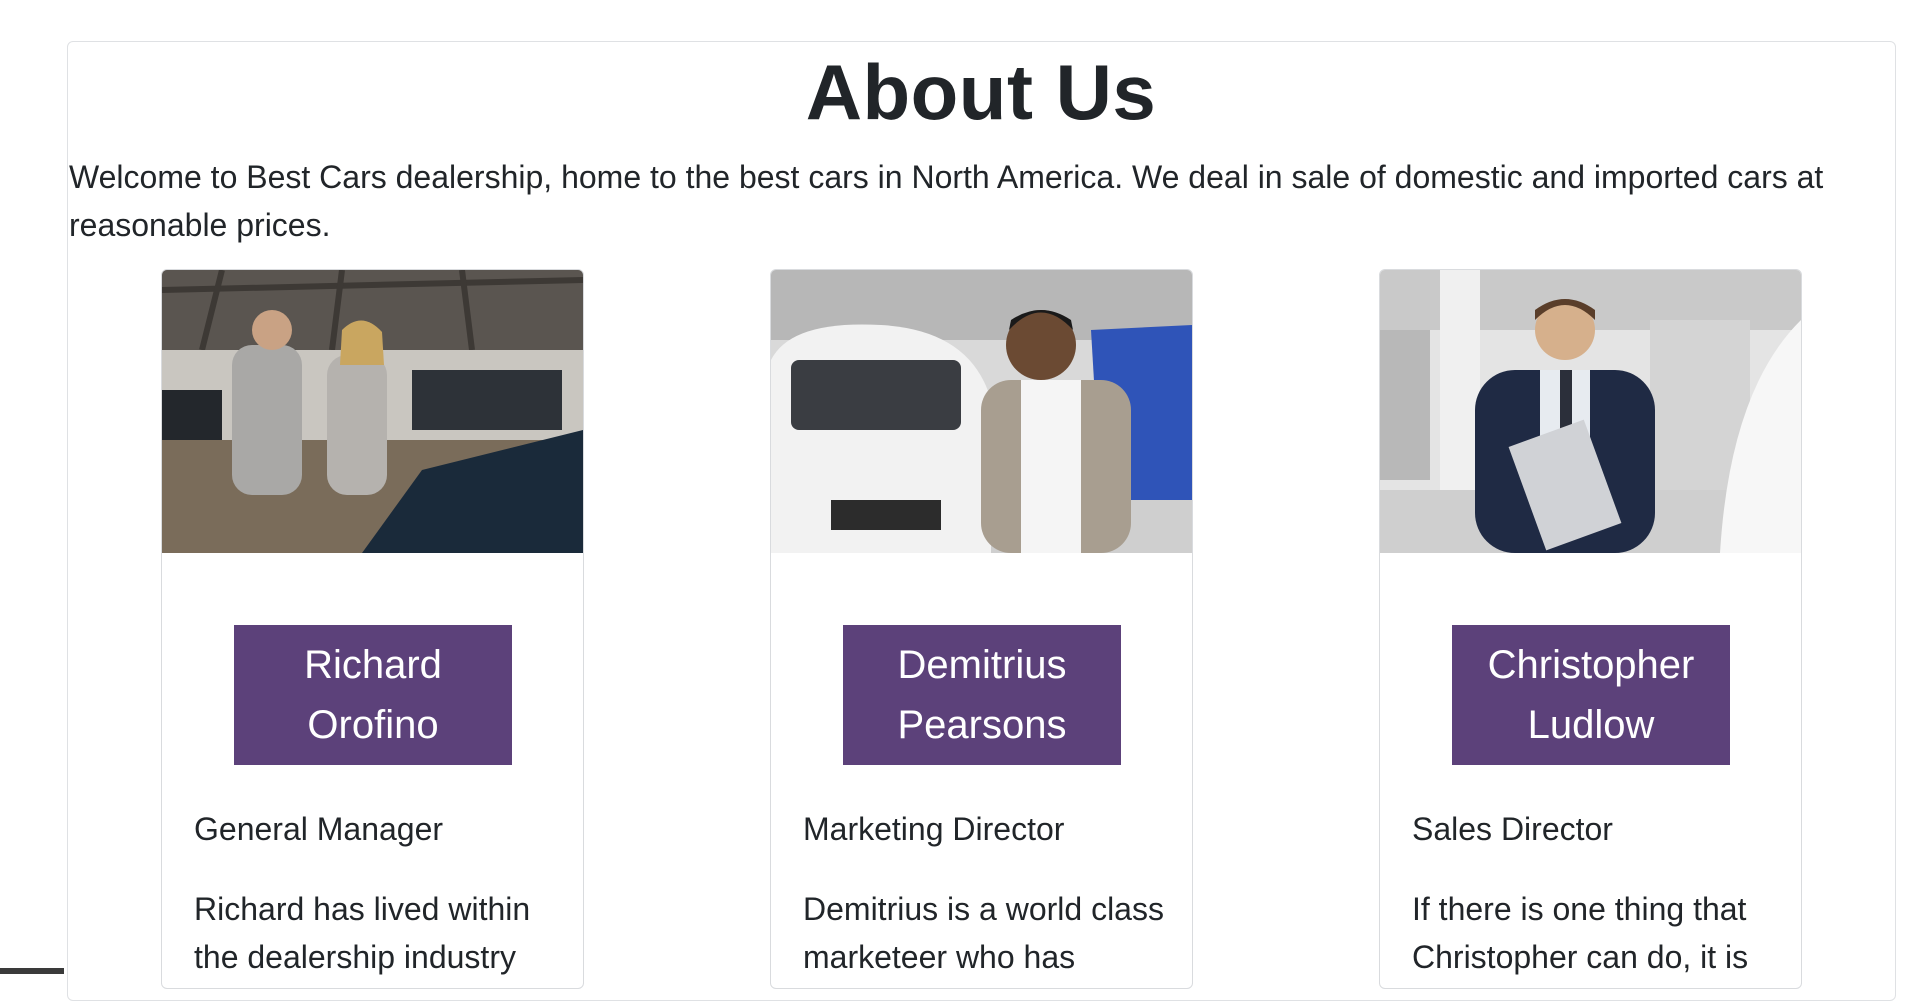 The width and height of the screenshot is (1928, 1001). Describe the element at coordinates (373, 695) in the screenshot. I see `team-member-name-button: Richard Orofino` at that location.